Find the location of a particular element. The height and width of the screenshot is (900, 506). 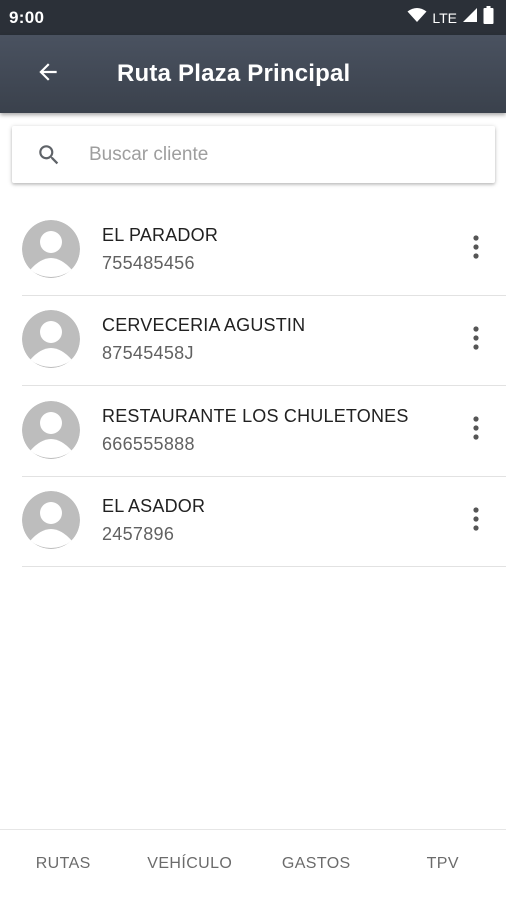

search-bar is located at coordinates (253, 154).